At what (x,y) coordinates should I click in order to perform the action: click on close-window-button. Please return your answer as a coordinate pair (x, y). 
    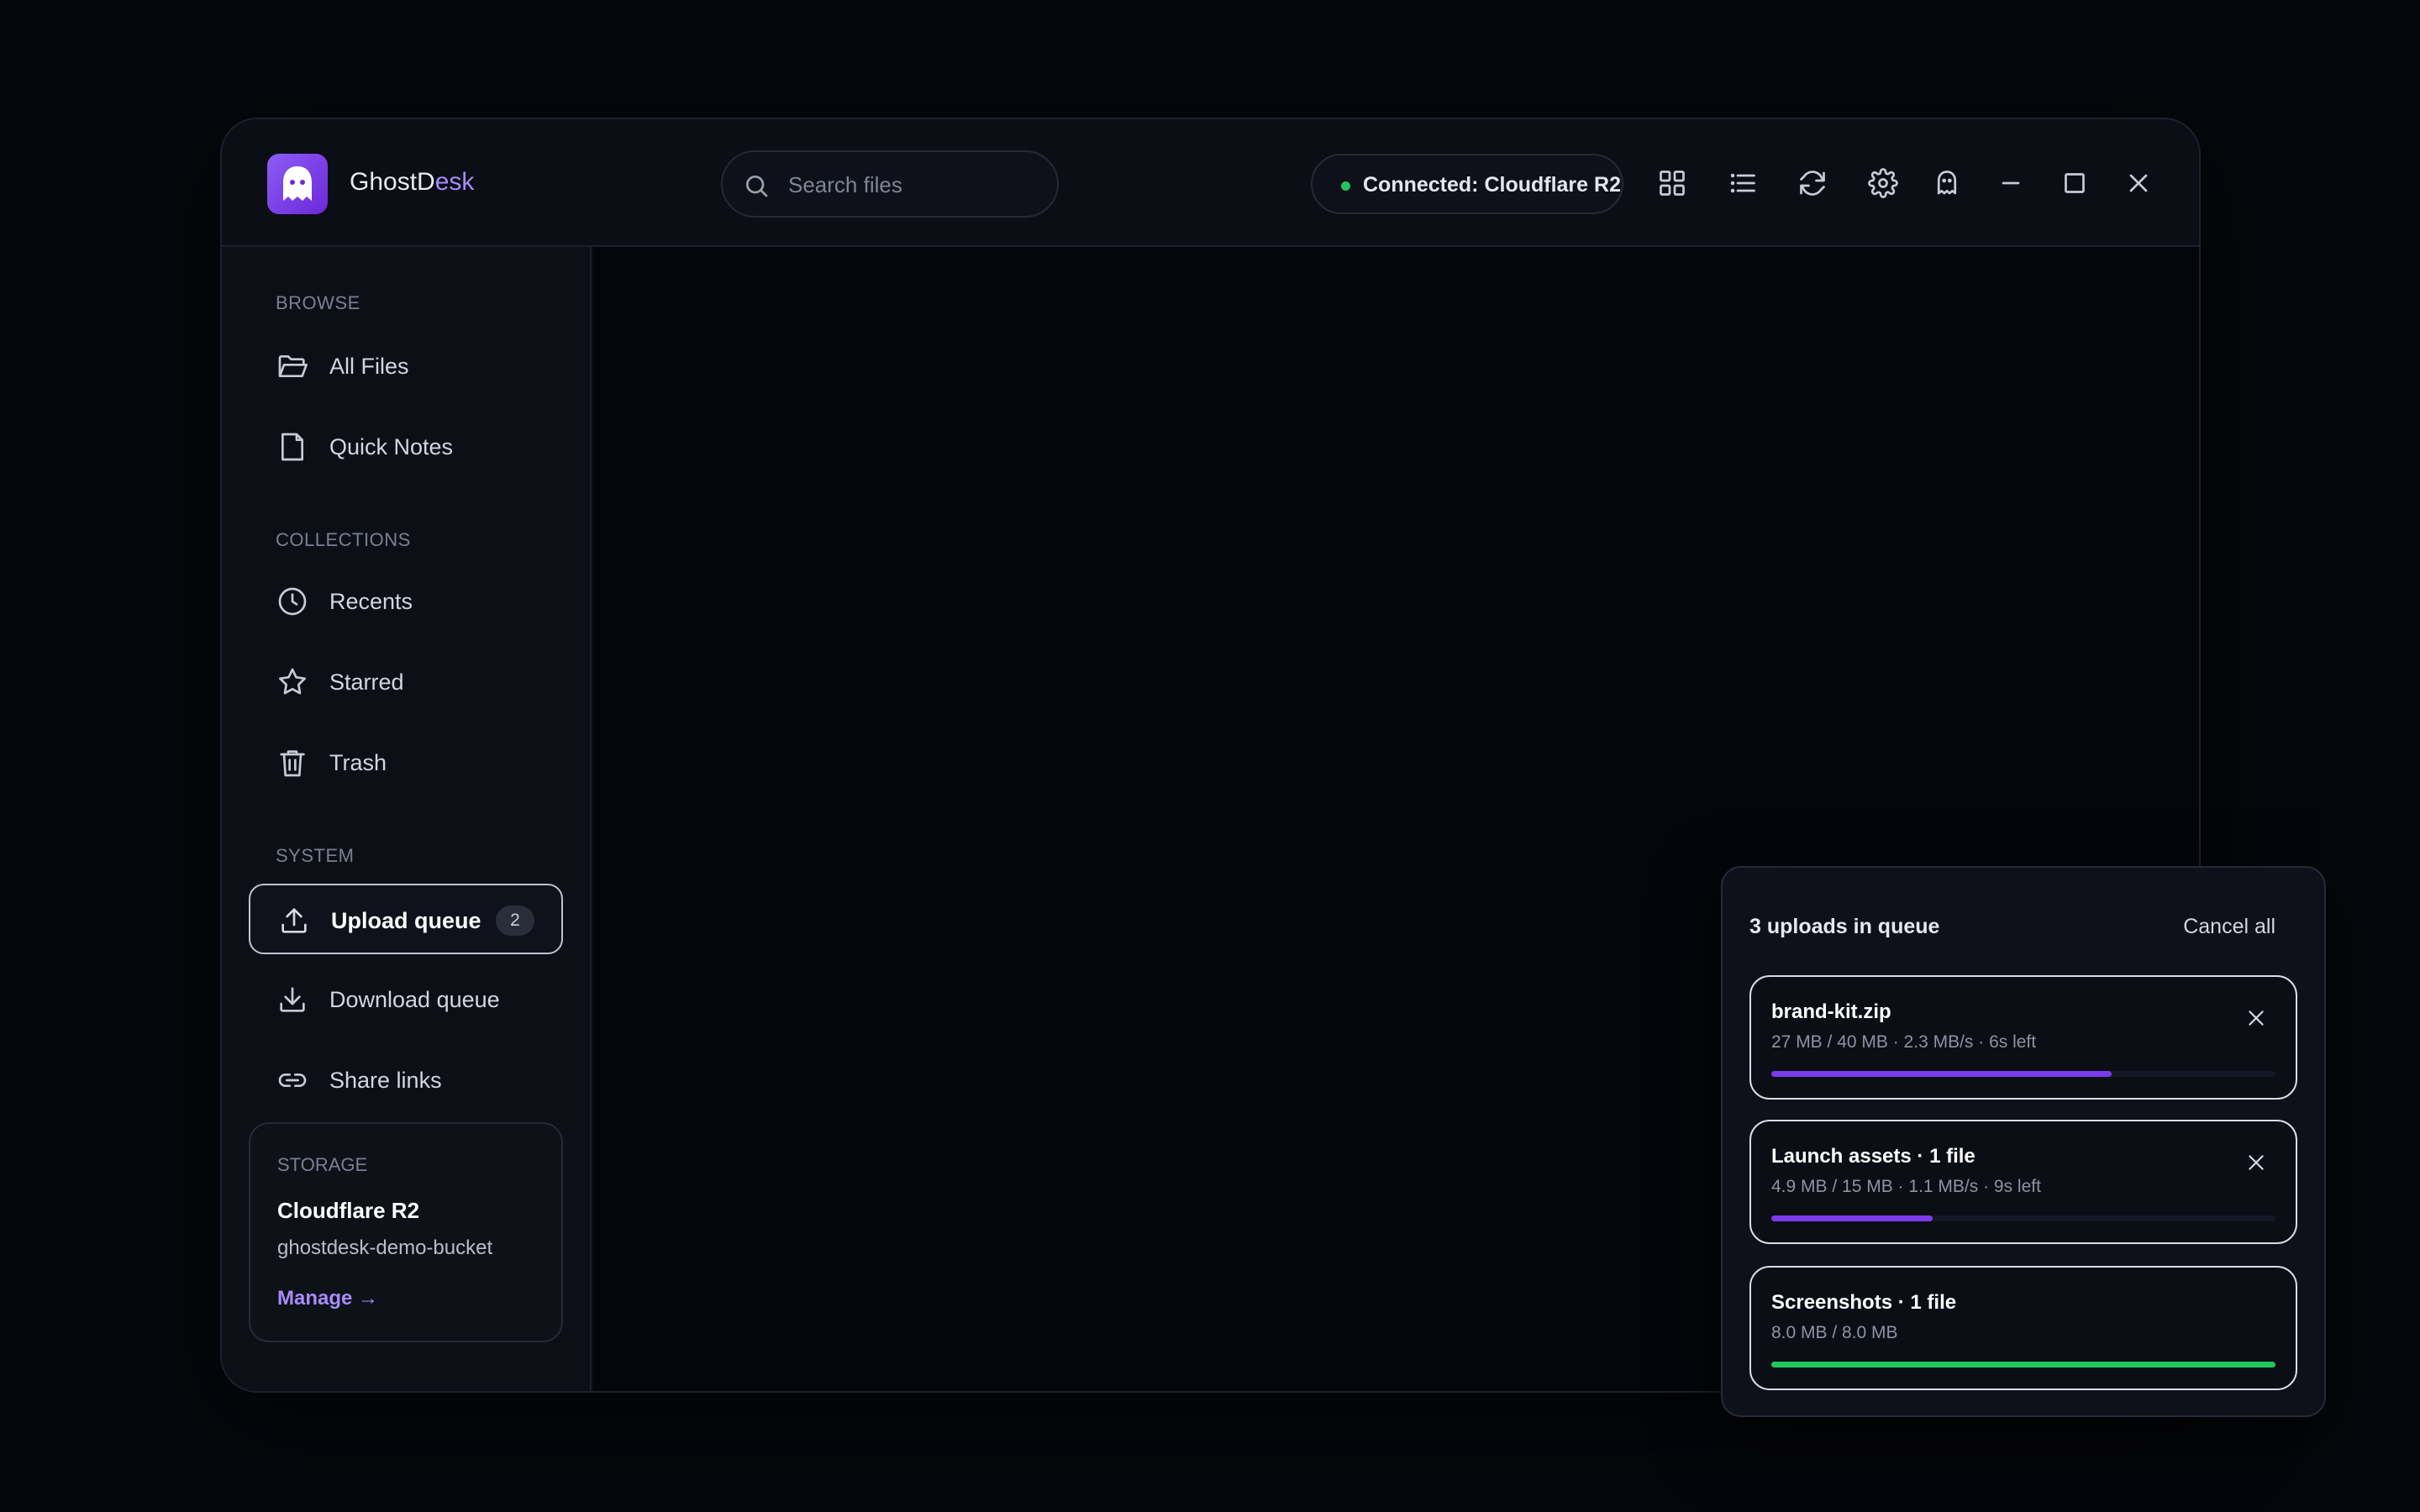
    Looking at the image, I should click on (2139, 183).